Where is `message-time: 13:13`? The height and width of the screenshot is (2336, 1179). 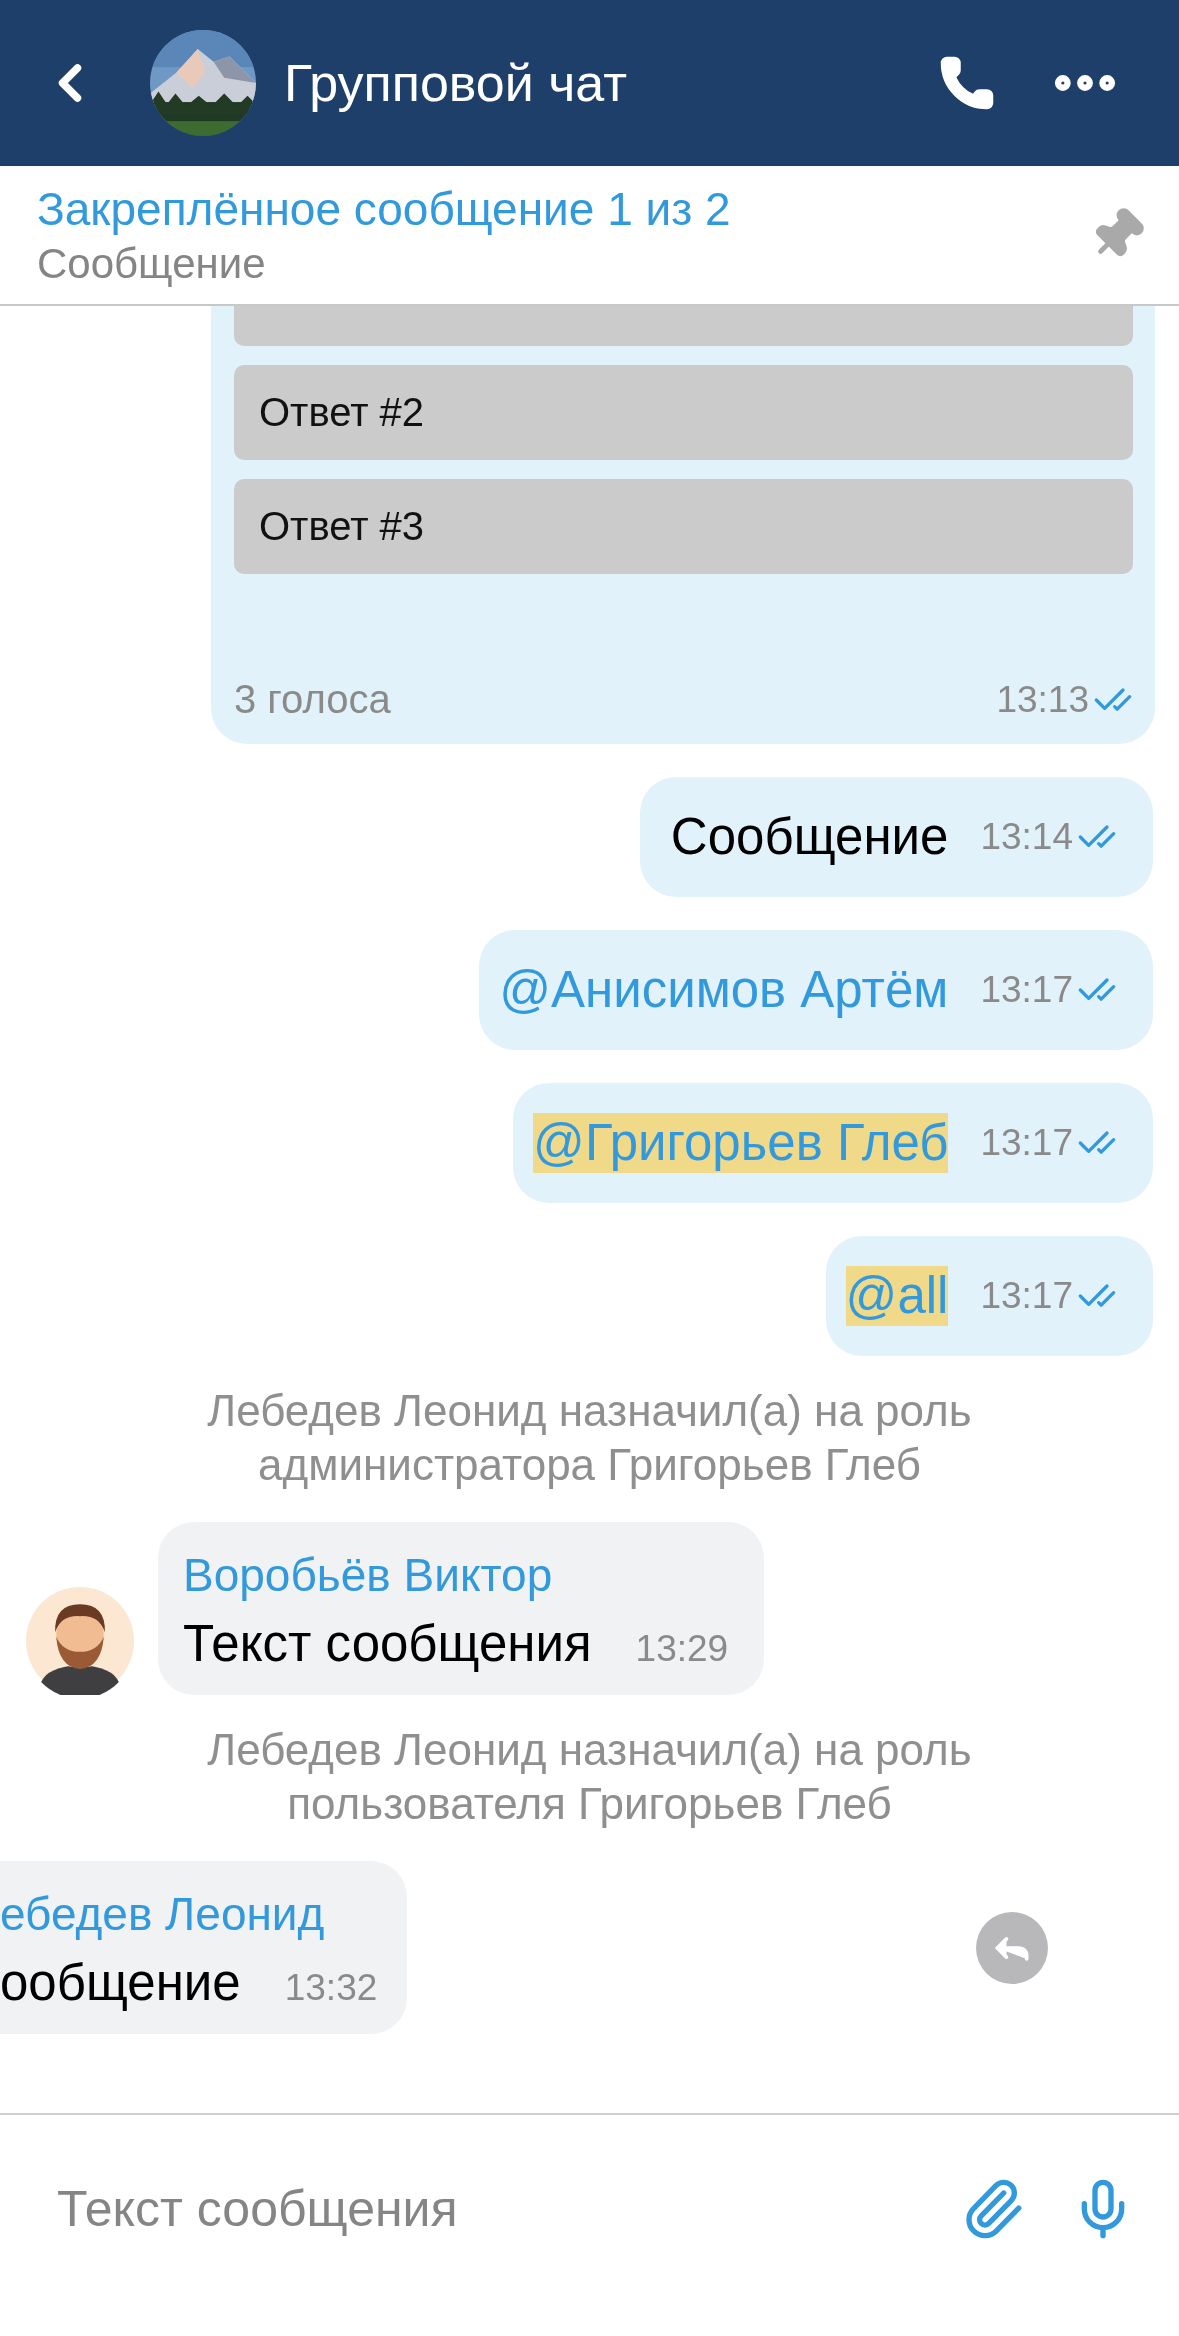 message-time: 13:13 is located at coordinates (1042, 699).